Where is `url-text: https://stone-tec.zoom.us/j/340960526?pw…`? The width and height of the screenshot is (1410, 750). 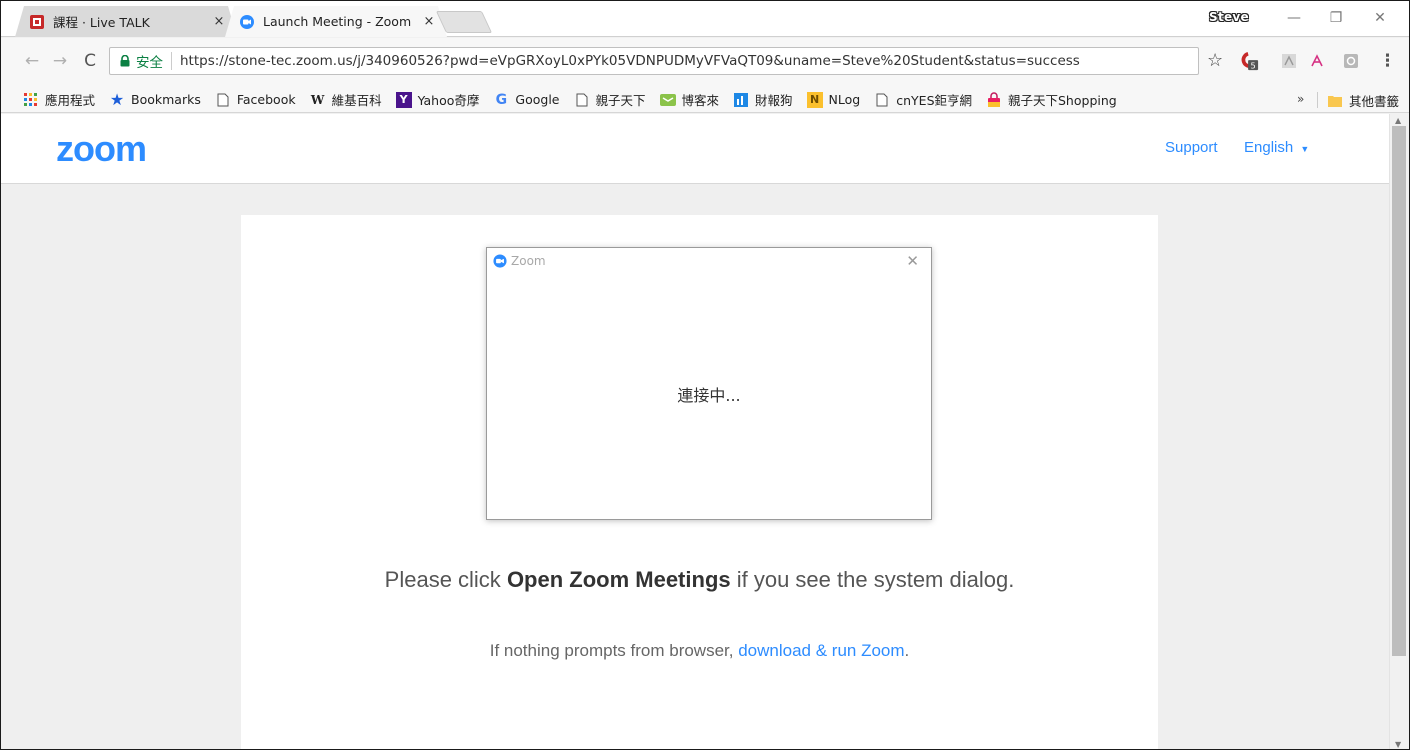 url-text: https://stone-tec.zoom.us/j/340960526?pw… is located at coordinates (630, 61).